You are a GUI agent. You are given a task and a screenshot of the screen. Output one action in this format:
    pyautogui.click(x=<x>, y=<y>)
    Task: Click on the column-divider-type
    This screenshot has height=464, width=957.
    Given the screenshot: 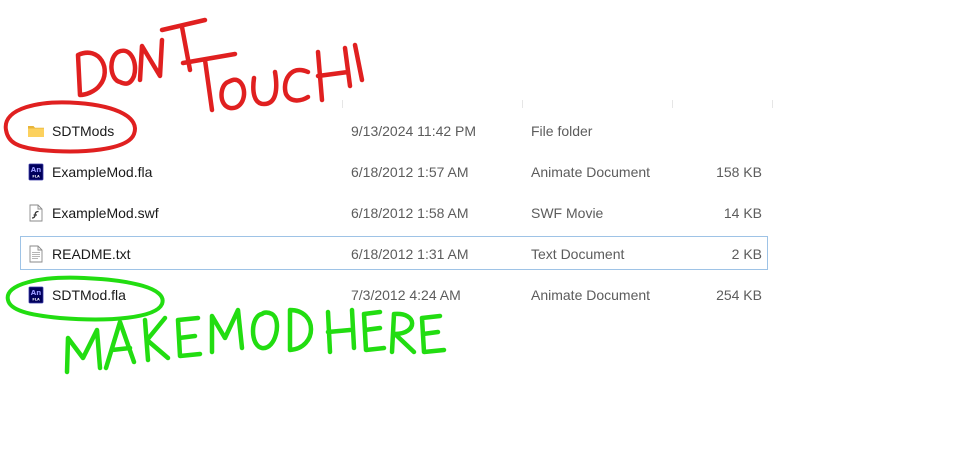 What is the action you would take?
    pyautogui.click(x=522, y=104)
    